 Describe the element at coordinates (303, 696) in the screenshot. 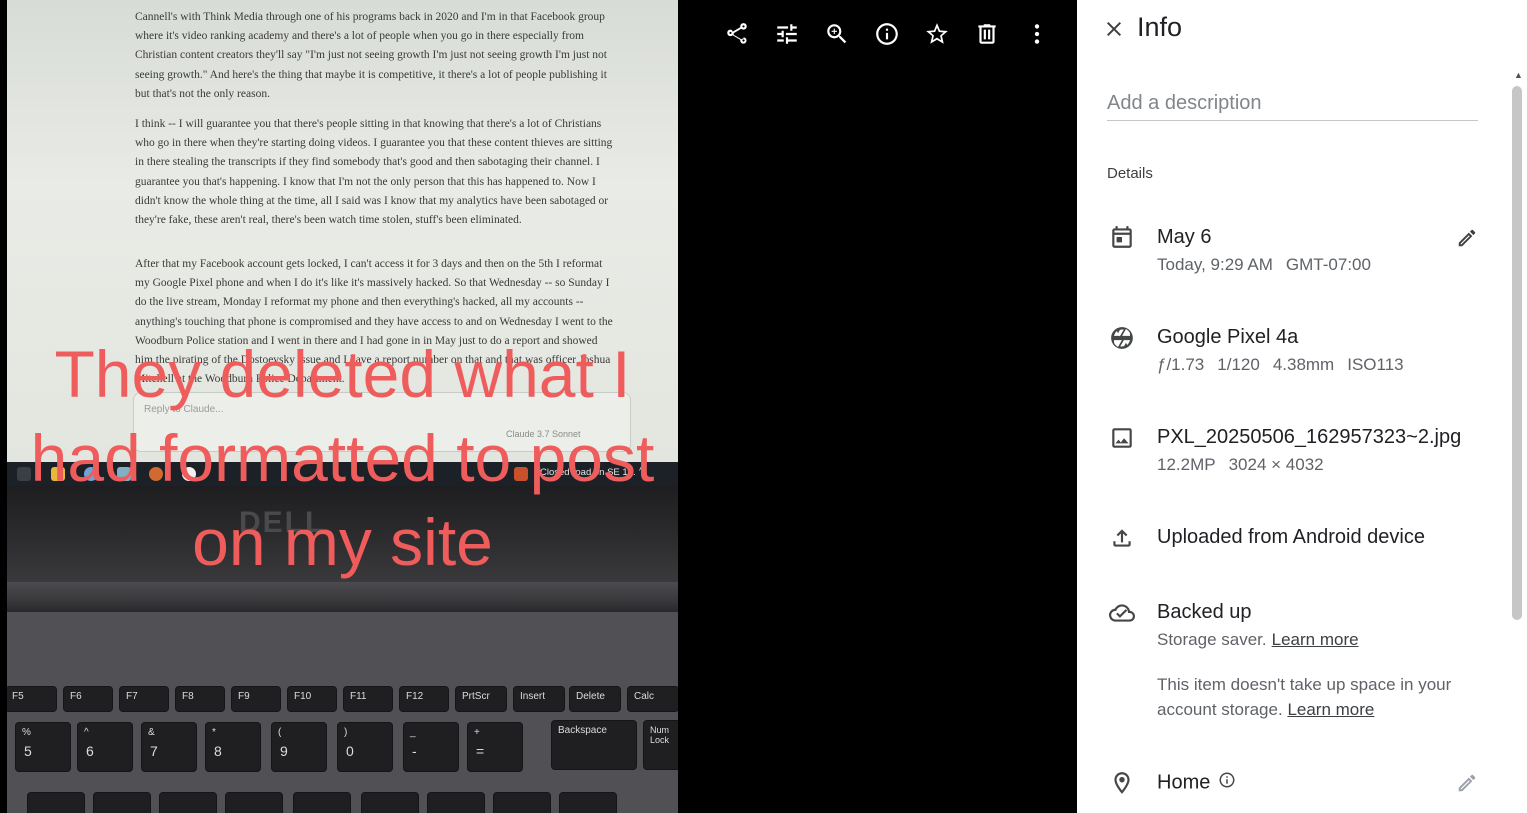

I see `key-label: F10` at that location.